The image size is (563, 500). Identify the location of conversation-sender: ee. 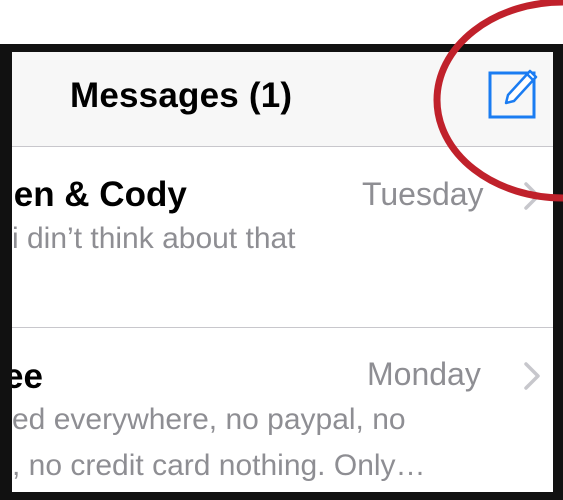
(27, 376).